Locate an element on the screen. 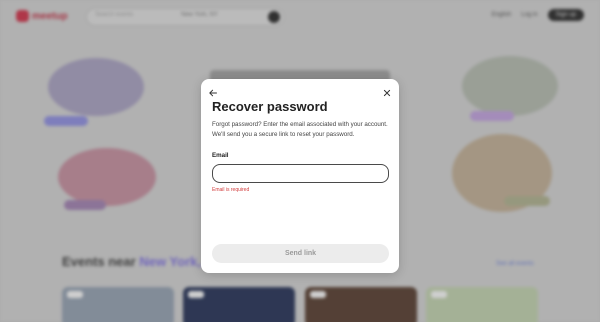 The width and height of the screenshot is (600, 322). back-button is located at coordinates (213, 91).